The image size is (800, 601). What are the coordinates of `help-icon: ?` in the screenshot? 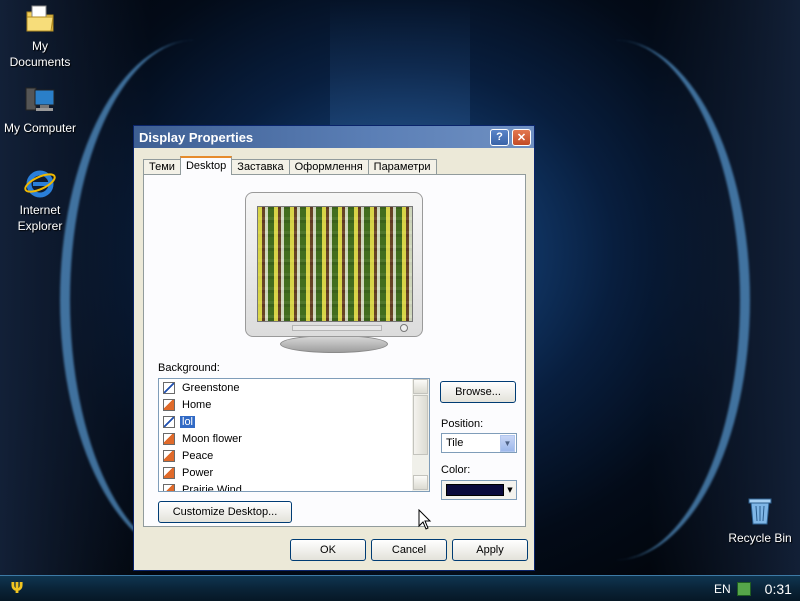 It's located at (499, 137).